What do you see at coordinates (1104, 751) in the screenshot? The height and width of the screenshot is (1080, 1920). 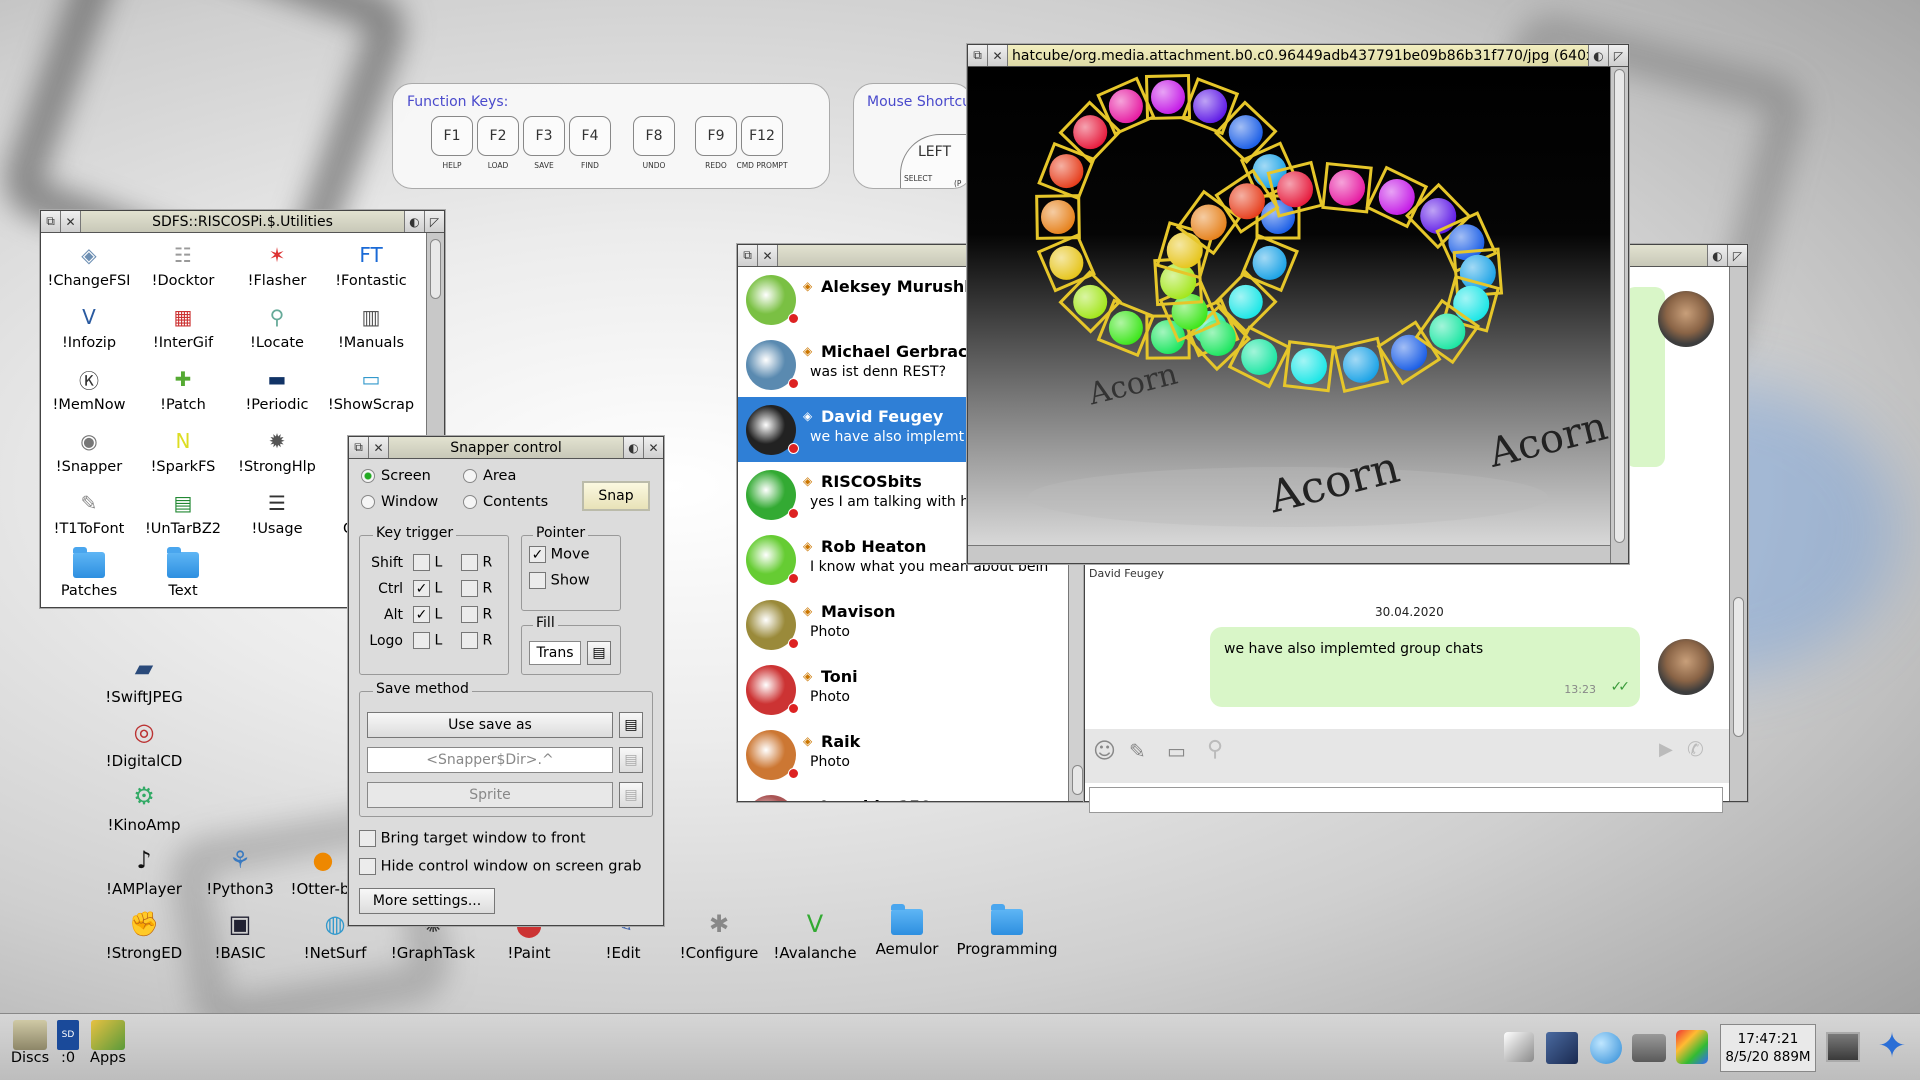 I see `emoji-icon: ☺` at bounding box center [1104, 751].